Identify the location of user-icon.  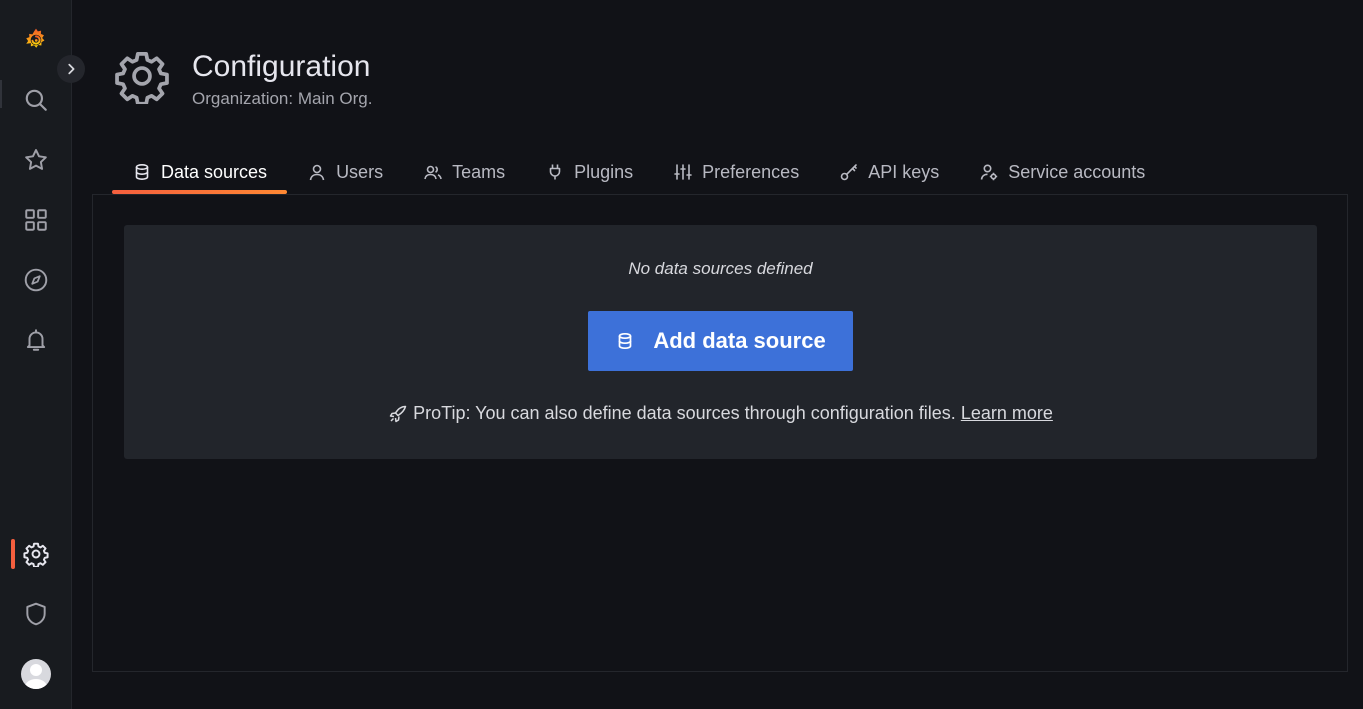
(317, 172).